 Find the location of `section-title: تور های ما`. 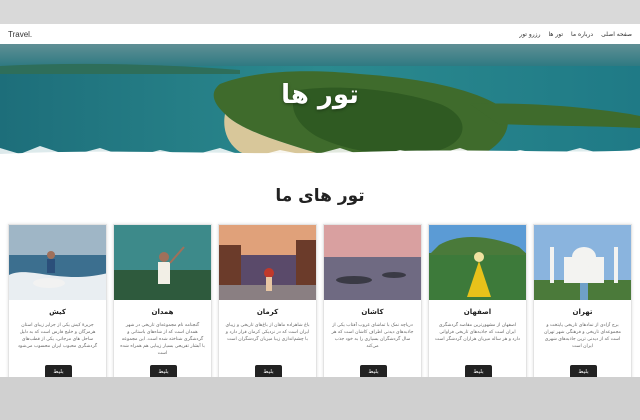

section-title: تور های ما is located at coordinates (320, 196).